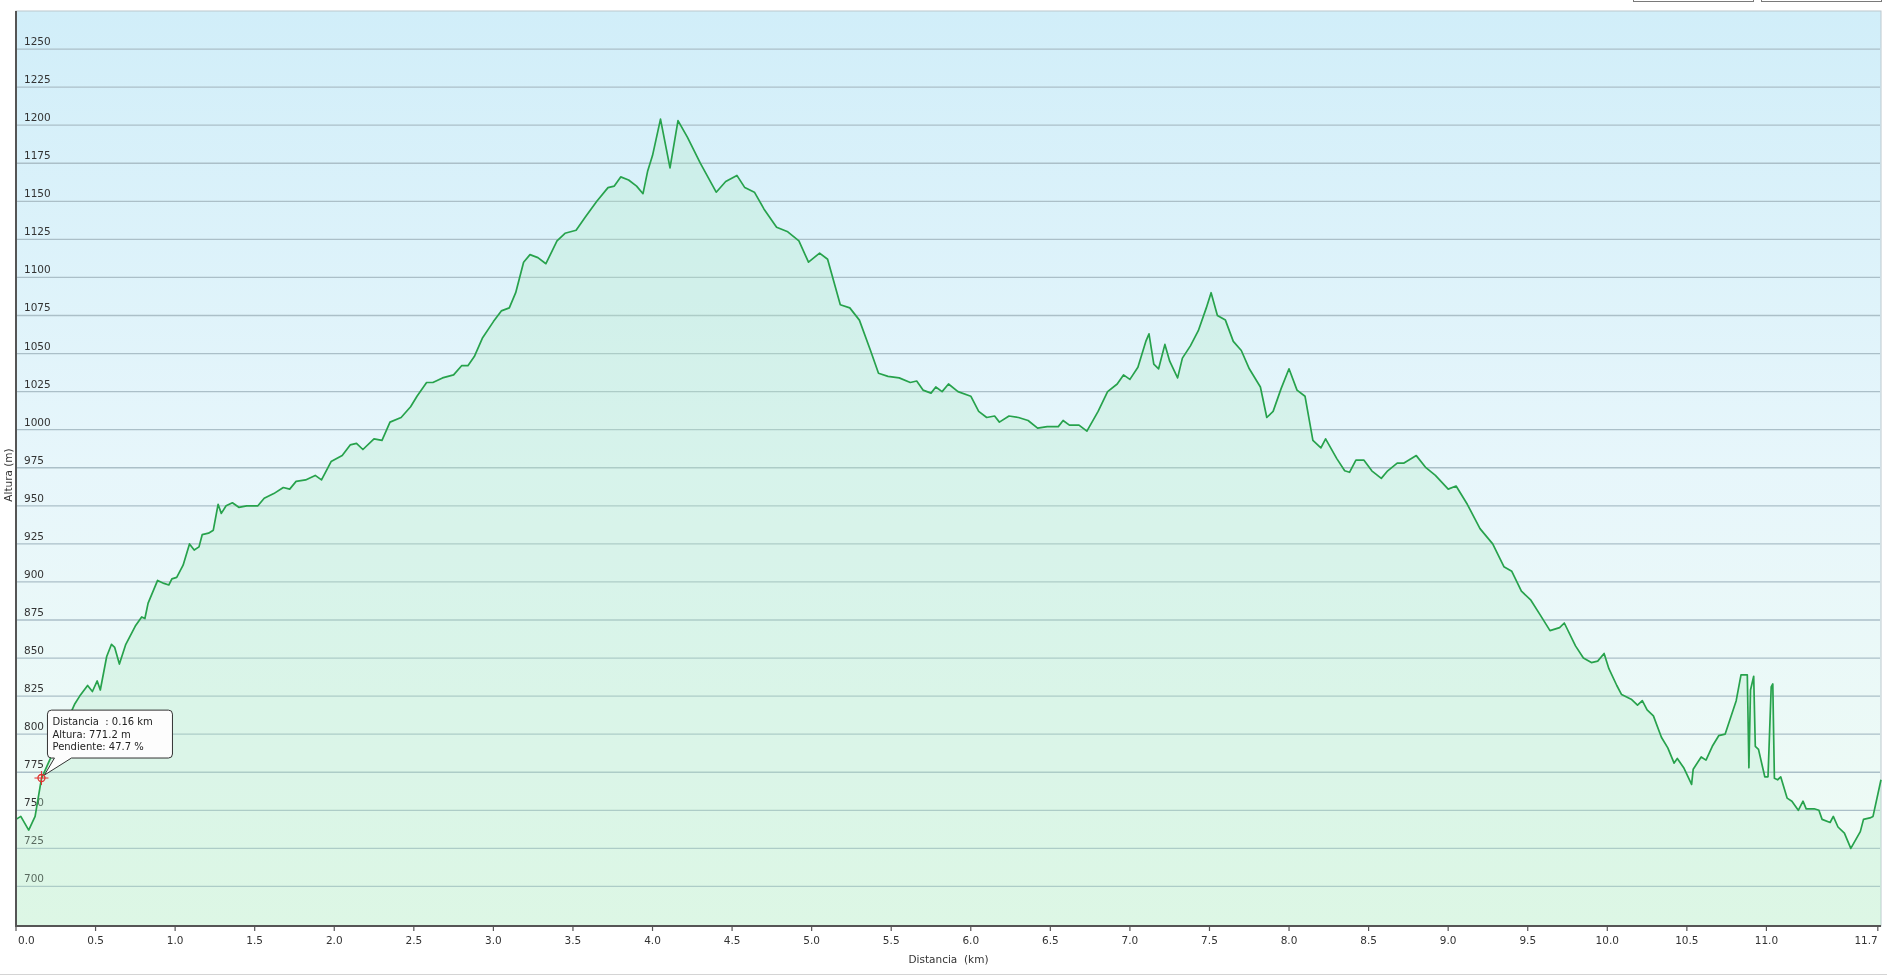 This screenshot has height=976, width=1887. I want to click on x-tick-label: 9.5, so click(1528, 940).